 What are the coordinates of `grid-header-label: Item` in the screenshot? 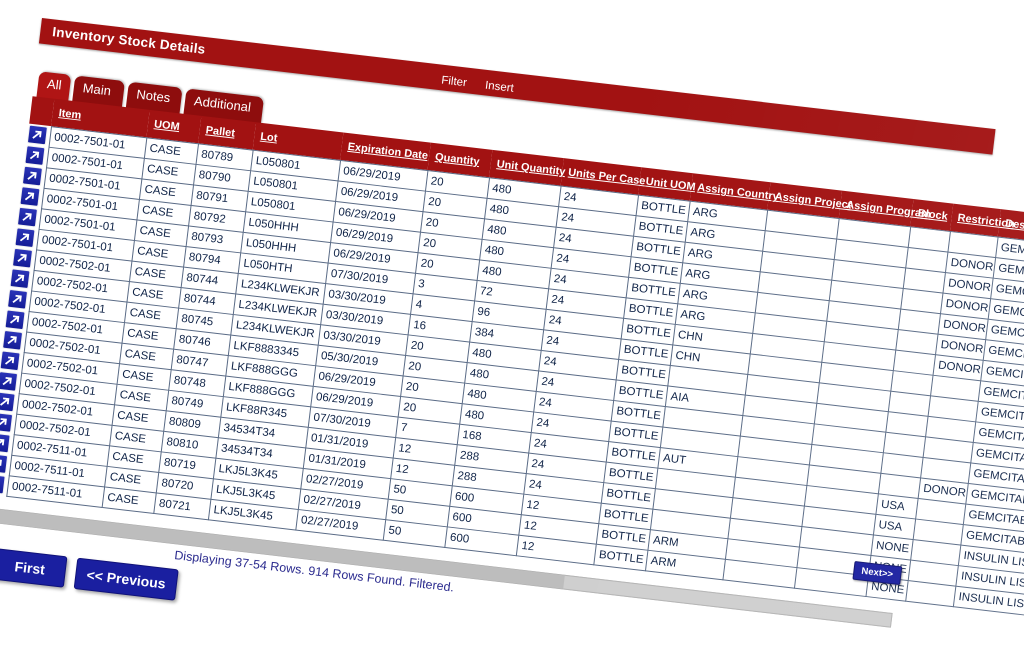 It's located at (69, 114).